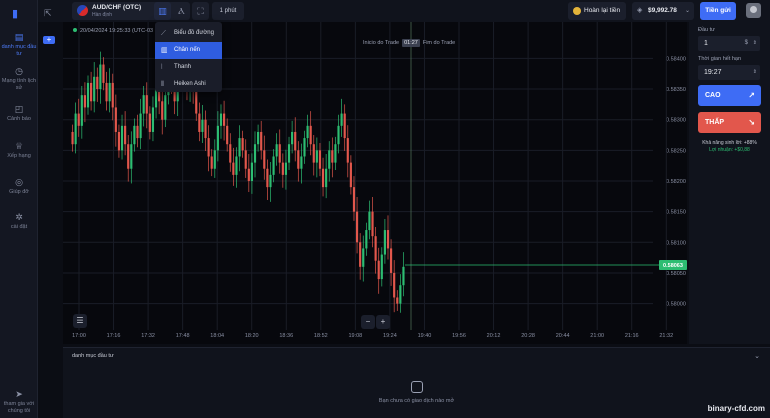 This screenshot has height=418, width=770. I want to click on x-tick-label: 17:00, so click(79, 336).